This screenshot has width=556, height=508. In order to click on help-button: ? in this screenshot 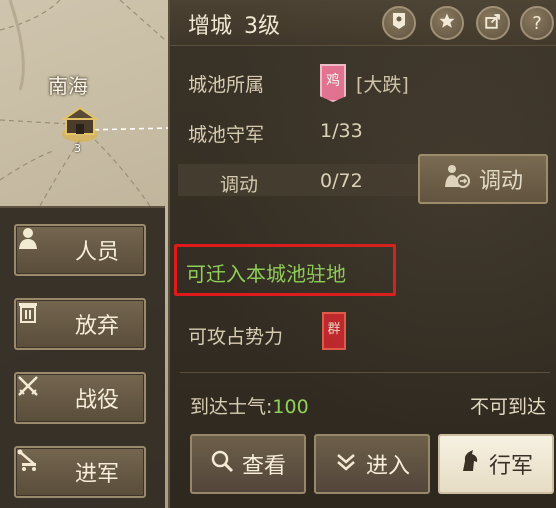, I will do `click(537, 23)`.